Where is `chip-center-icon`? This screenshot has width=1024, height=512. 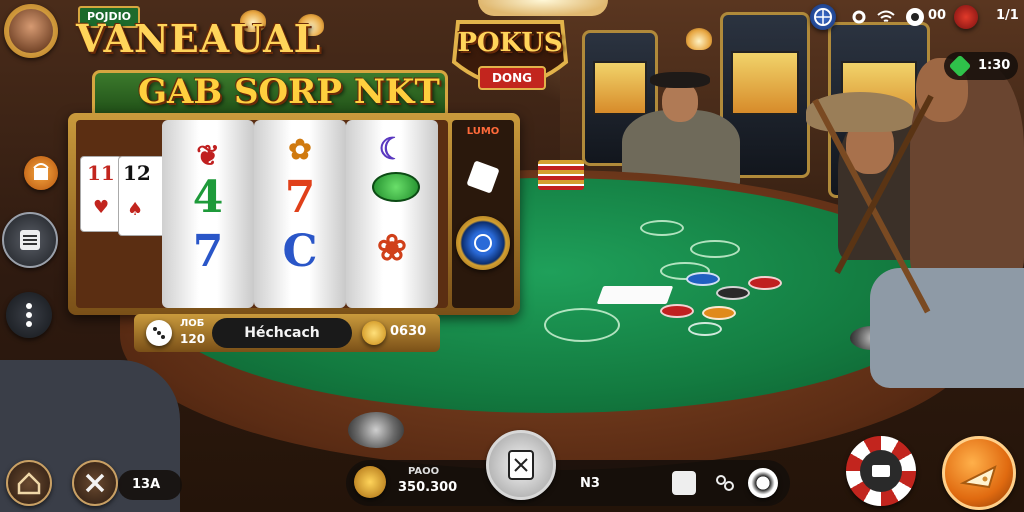
chip-center-icon is located at coordinates (881, 471).